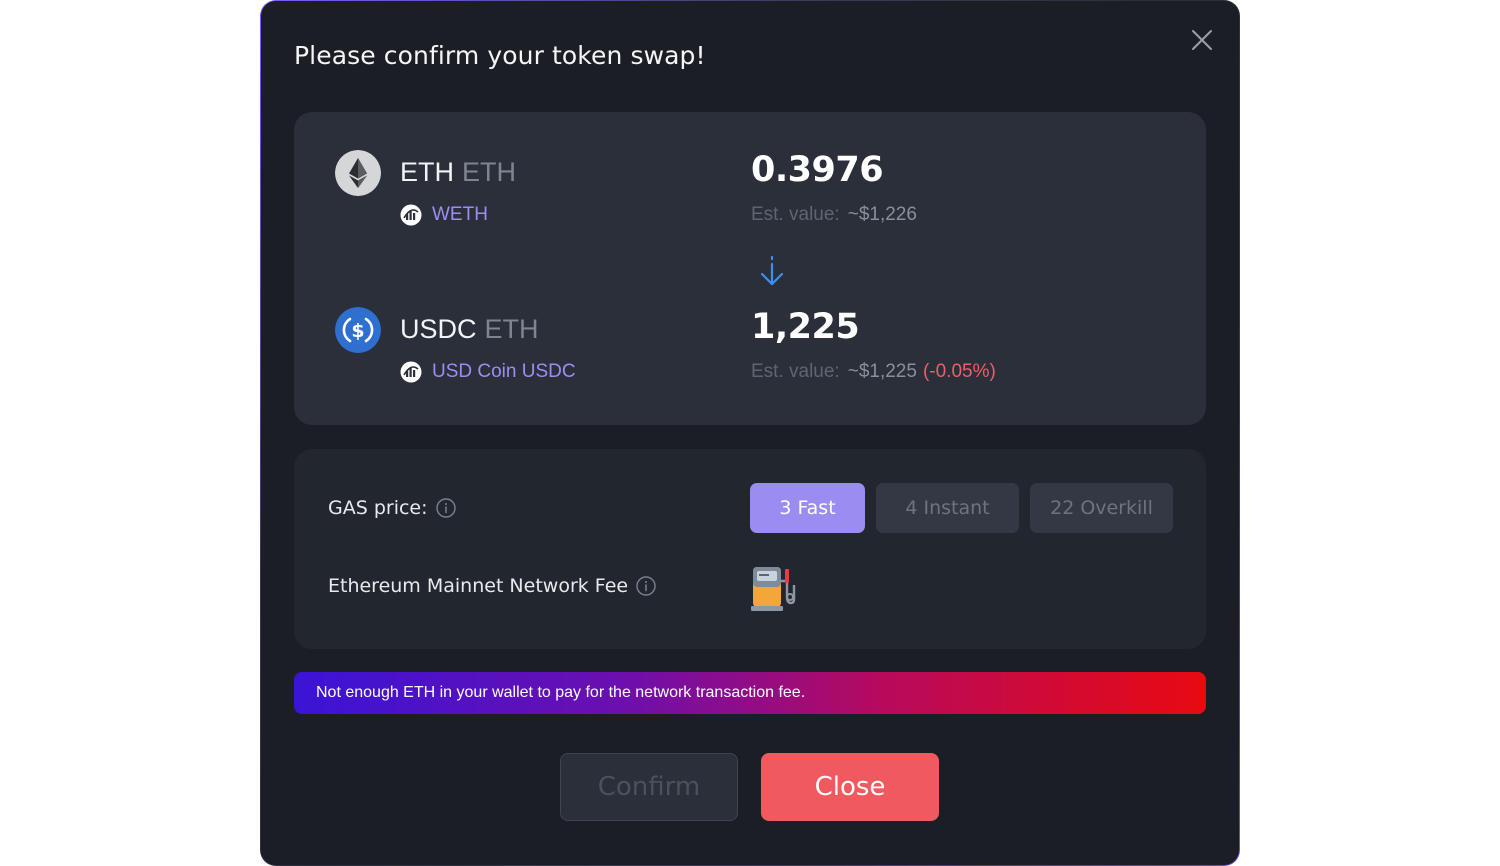  Describe the element at coordinates (959, 371) in the screenshot. I see `to-est-change: (-0.05%)` at that location.